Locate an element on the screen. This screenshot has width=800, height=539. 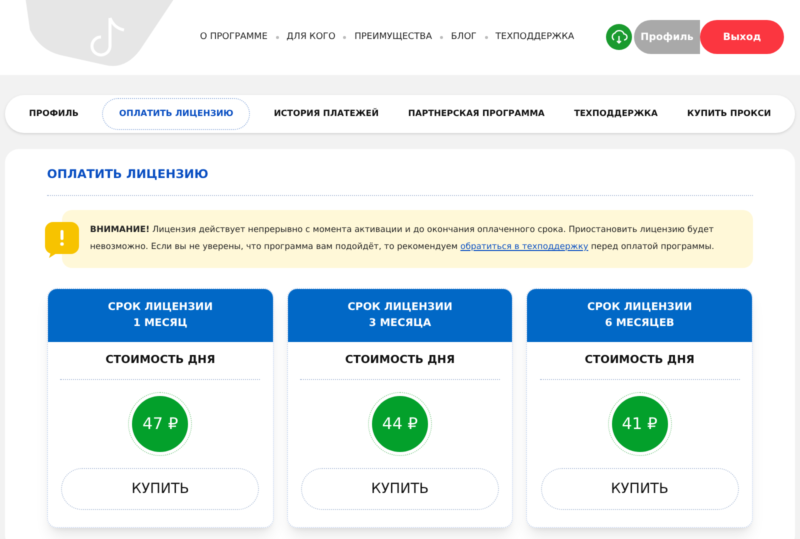
plan-term: 1 МЕСЯЦ is located at coordinates (160, 323).